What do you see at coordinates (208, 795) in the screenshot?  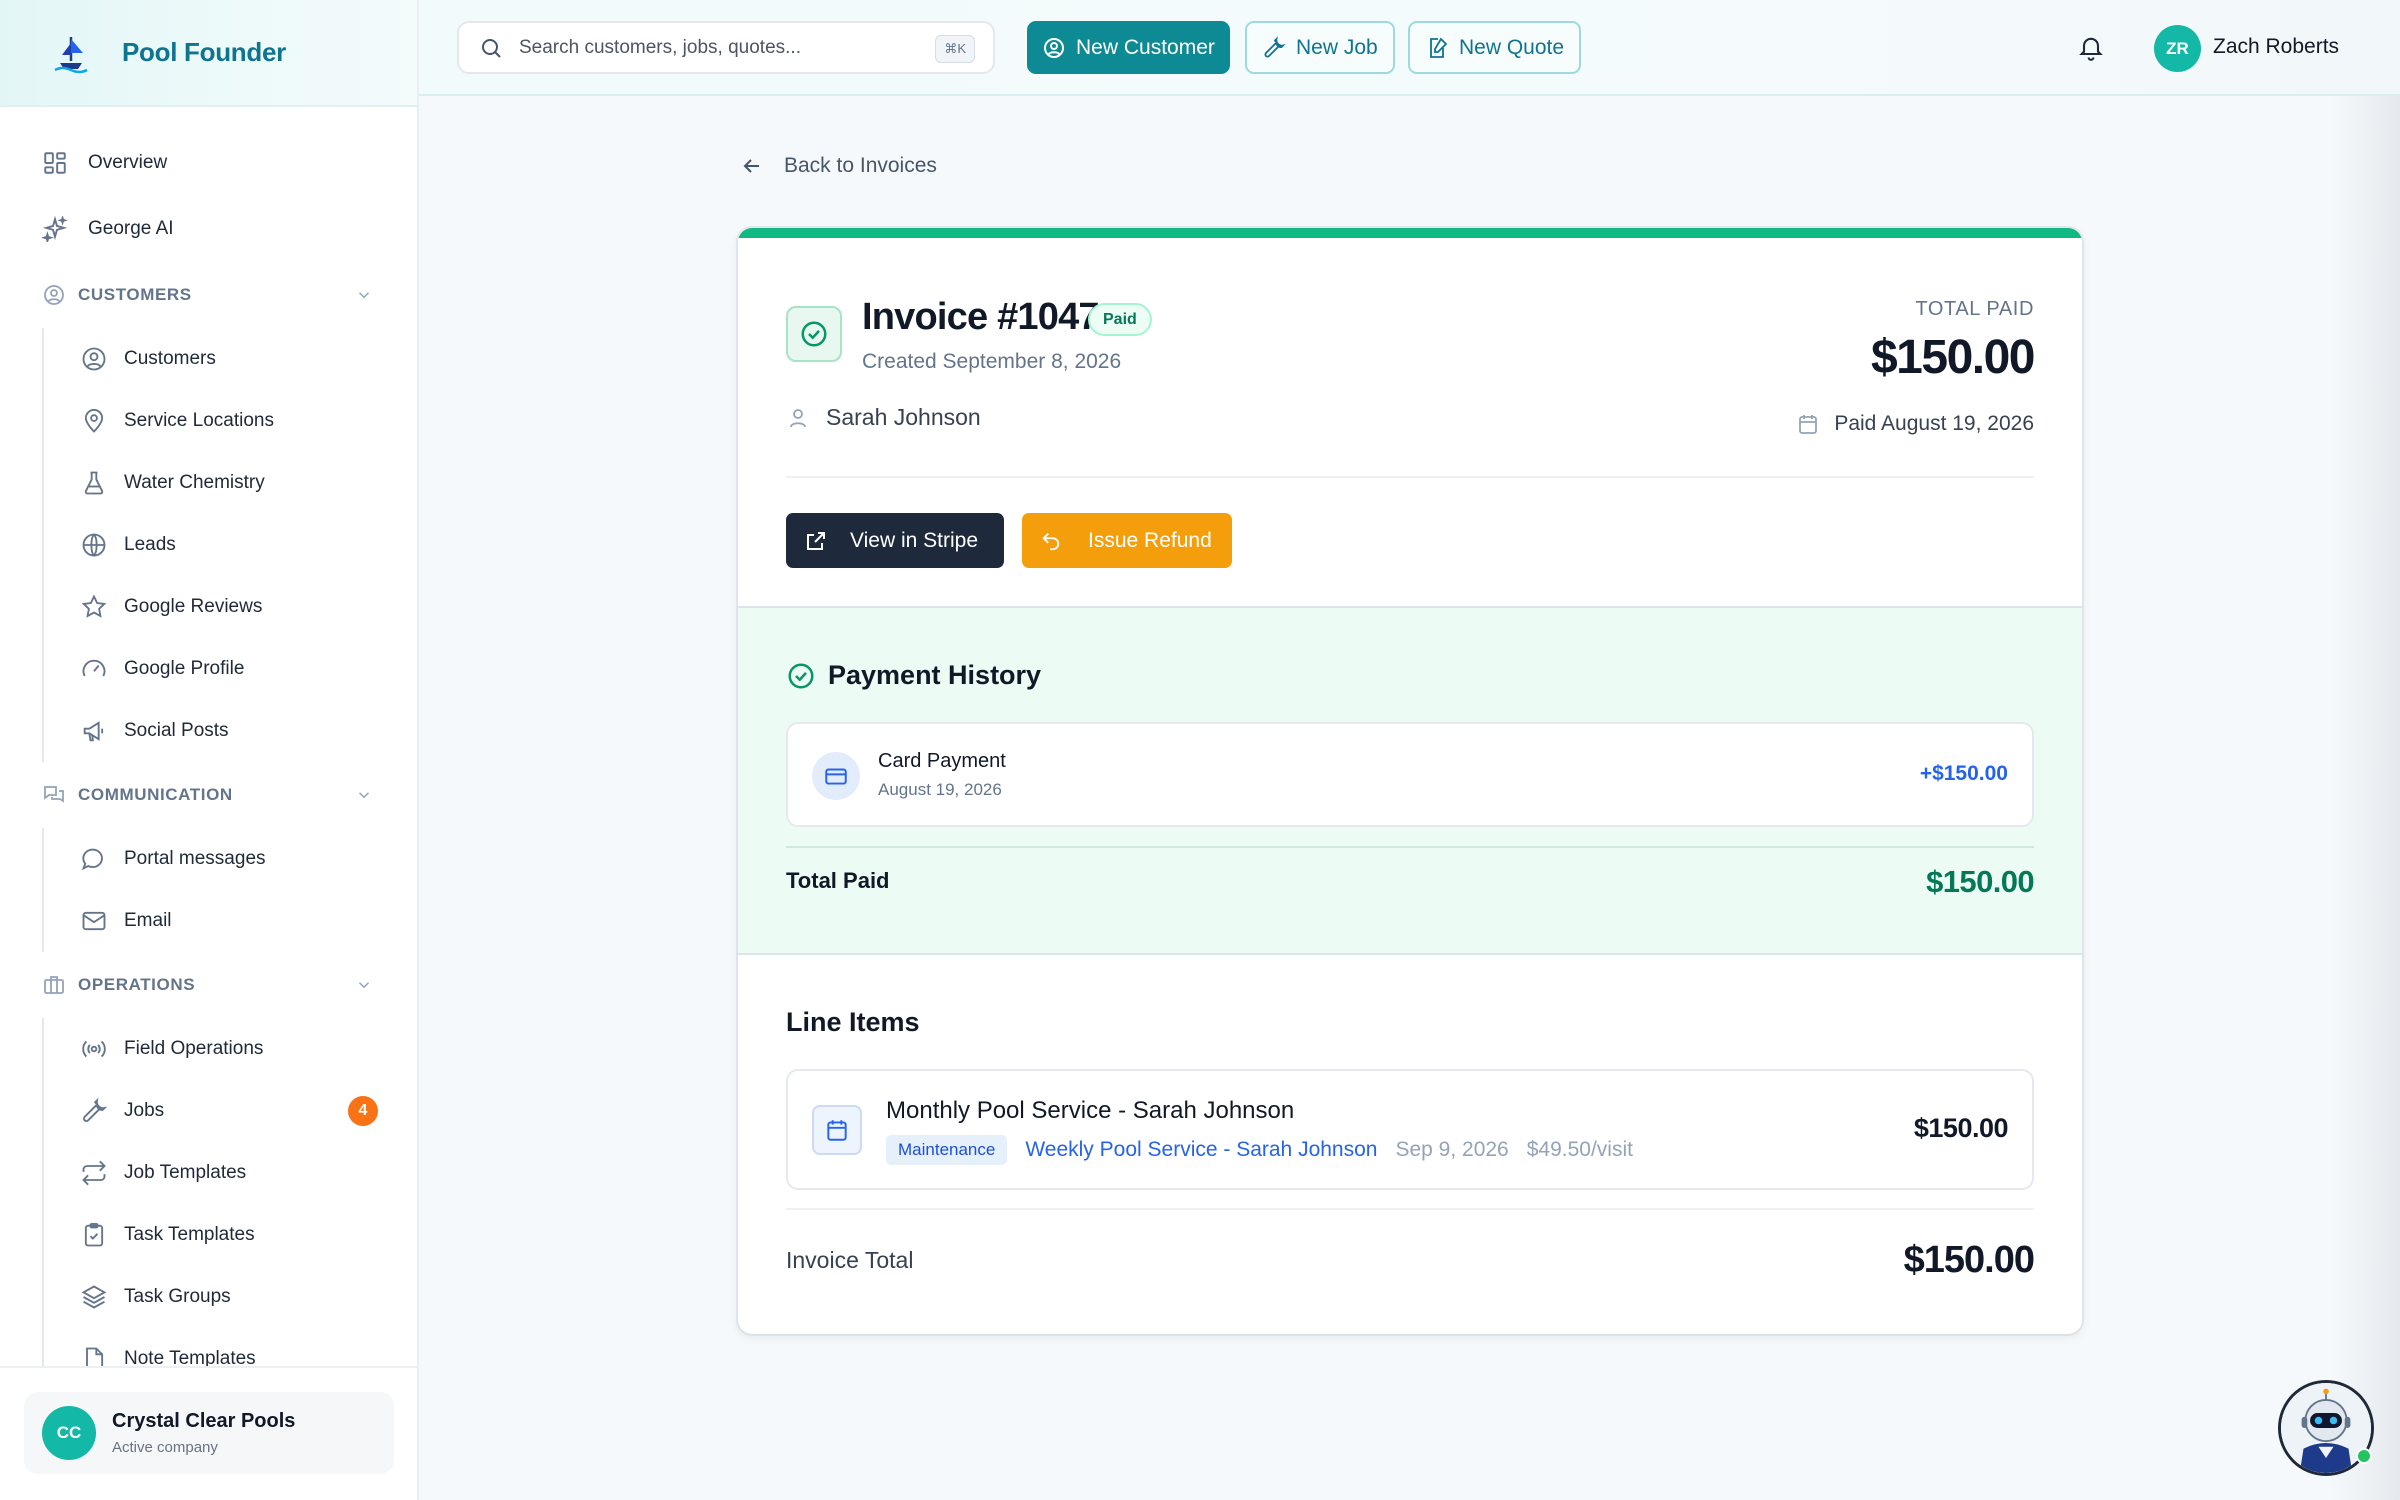 I see `section-communication: COMMUNICATION` at bounding box center [208, 795].